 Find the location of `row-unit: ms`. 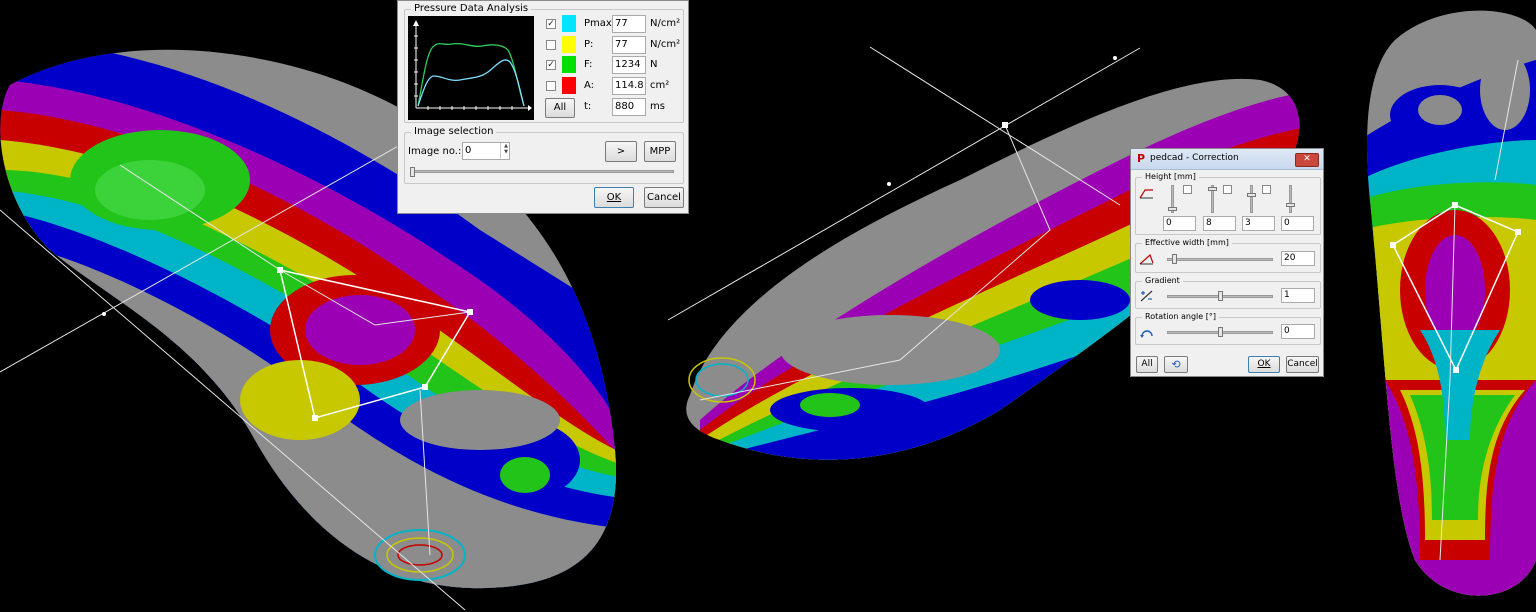

row-unit: ms is located at coordinates (657, 106).